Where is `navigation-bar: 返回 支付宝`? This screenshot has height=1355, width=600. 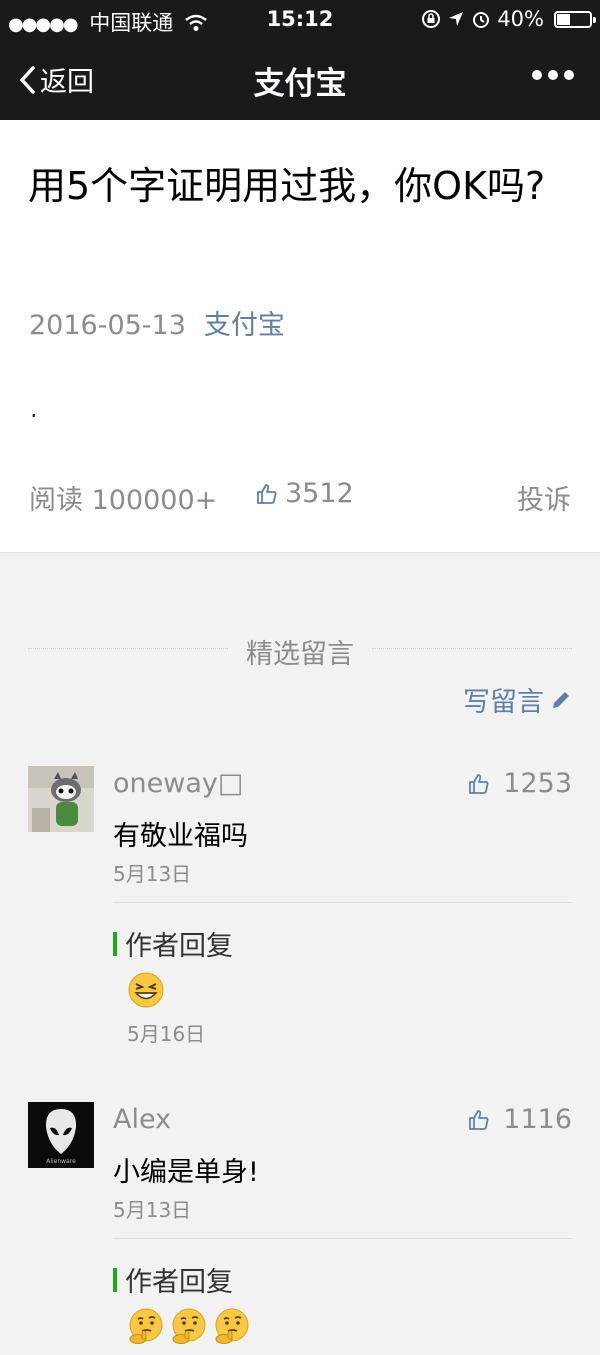
navigation-bar: 返回 支付宝 is located at coordinates (300, 80).